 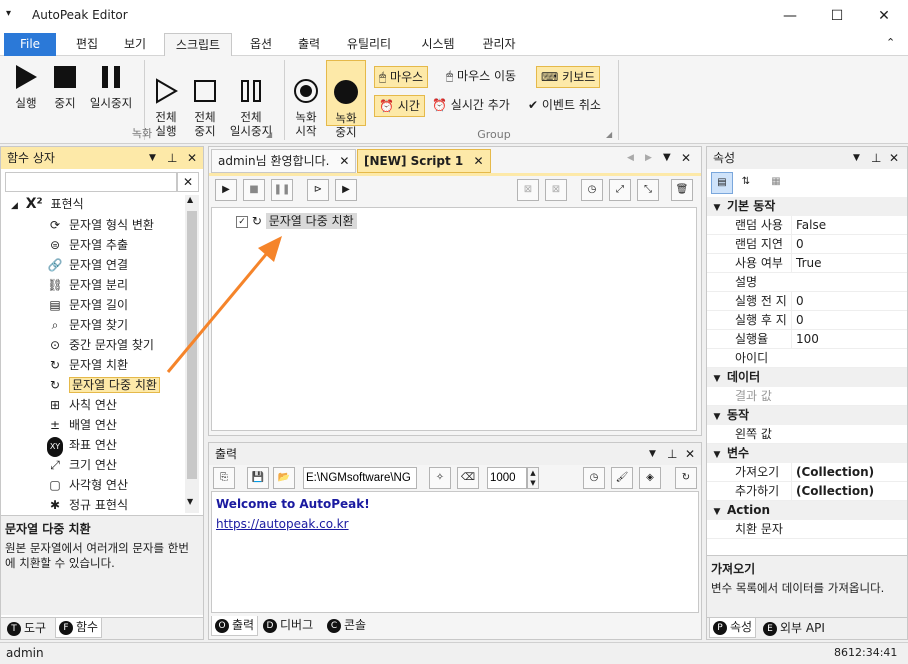 What do you see at coordinates (794, 629) in the screenshot?
I see `tab-external-api: E 외부 API` at bounding box center [794, 629].